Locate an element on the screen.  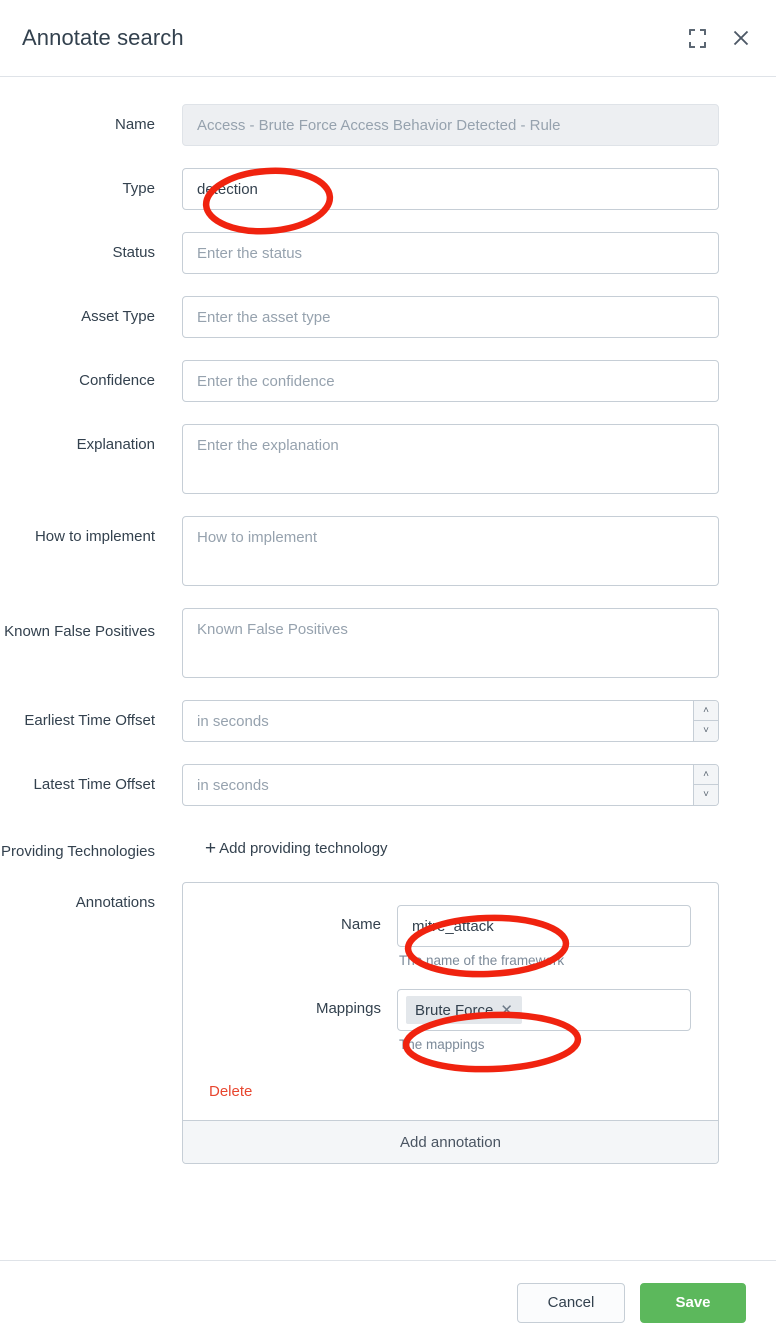
label-confidence: Confidence is located at coordinates (117, 380).